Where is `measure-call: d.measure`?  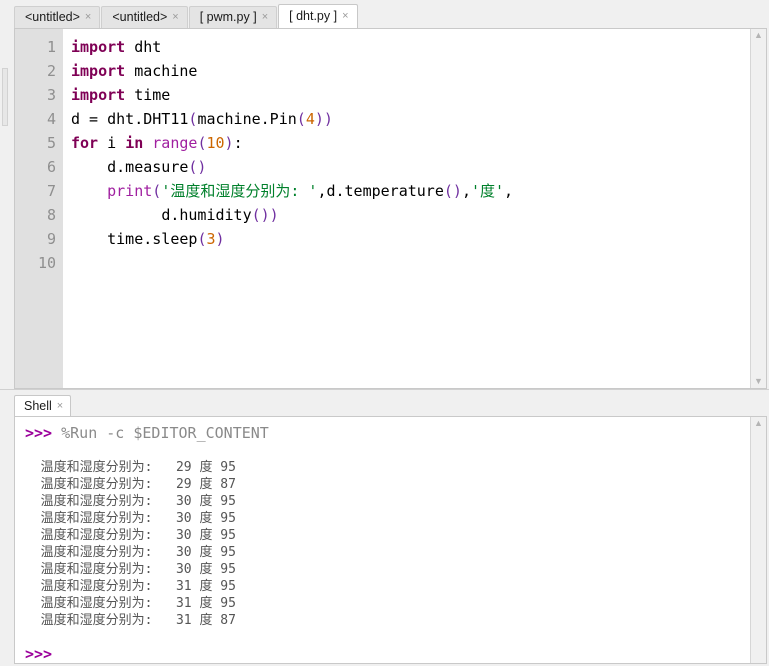 measure-call: d.measure is located at coordinates (148, 167).